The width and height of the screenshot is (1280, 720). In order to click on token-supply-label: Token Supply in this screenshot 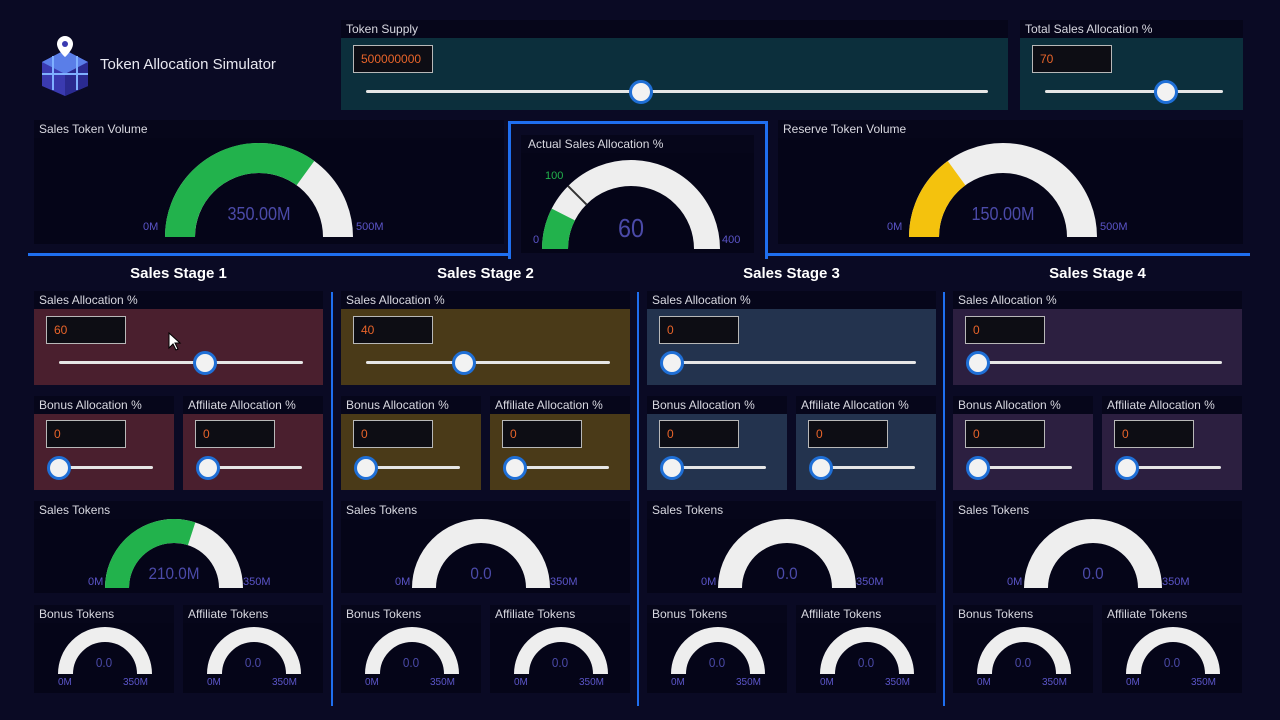, I will do `click(674, 29)`.